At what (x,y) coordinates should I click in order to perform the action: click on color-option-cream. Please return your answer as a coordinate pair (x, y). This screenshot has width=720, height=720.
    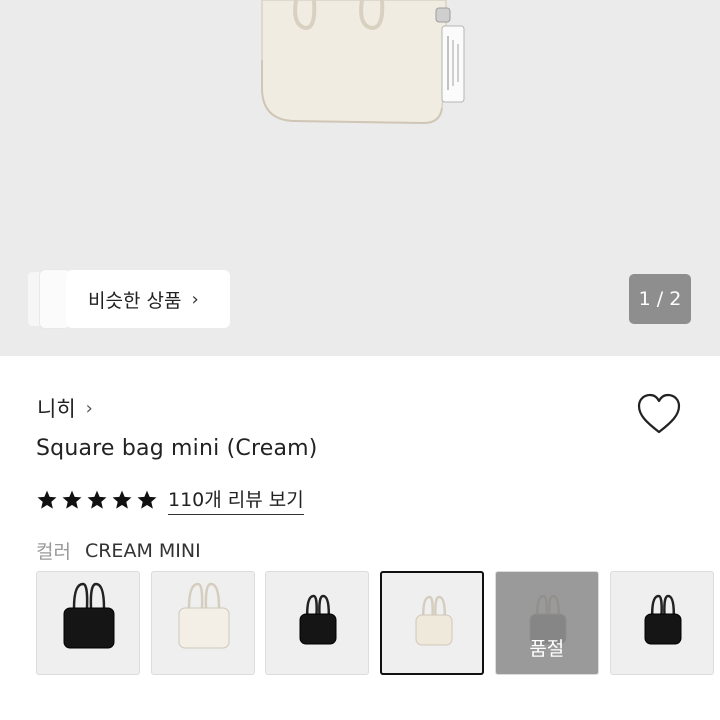
    Looking at the image, I should click on (202, 623).